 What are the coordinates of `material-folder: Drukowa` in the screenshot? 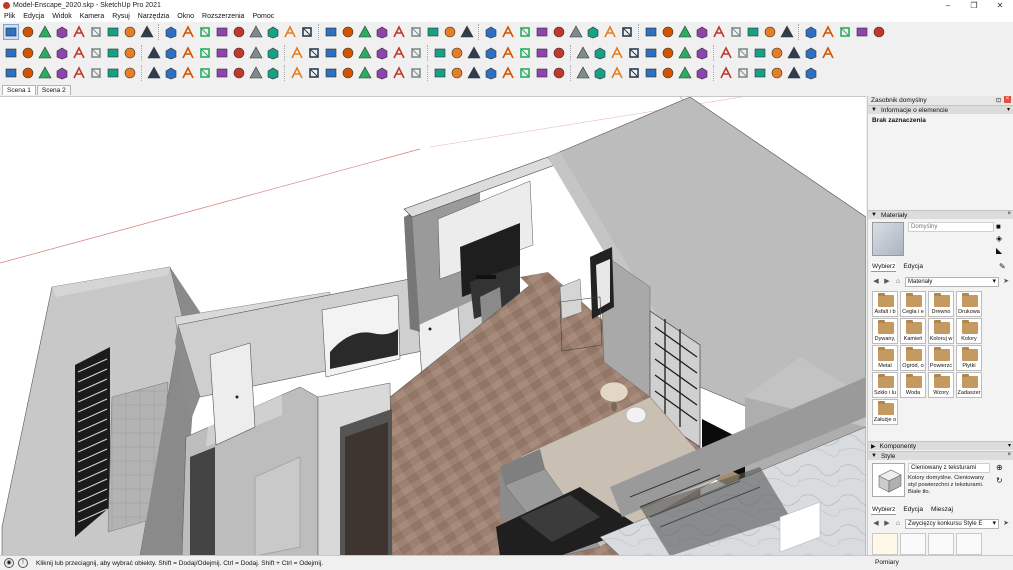 It's located at (969, 304).